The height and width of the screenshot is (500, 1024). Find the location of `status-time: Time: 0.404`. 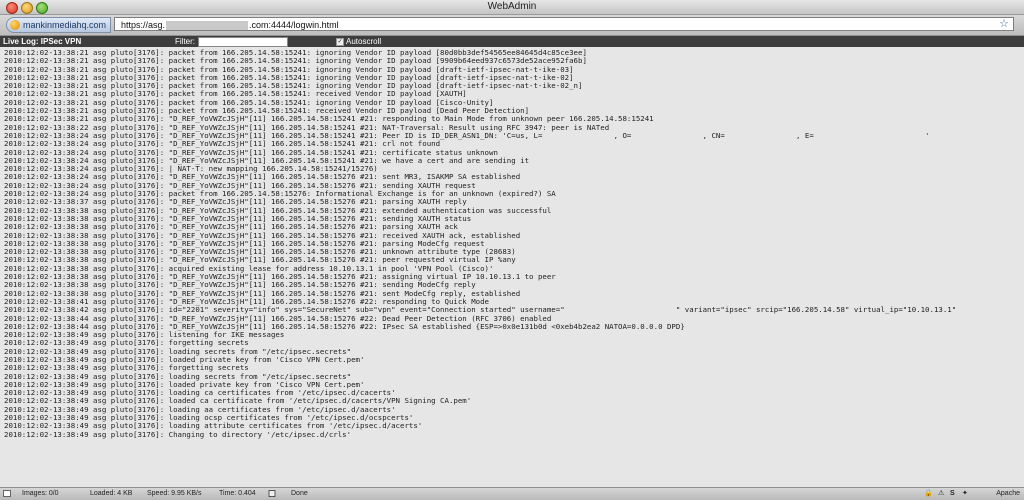

status-time: Time: 0.404 is located at coordinates (237, 493).